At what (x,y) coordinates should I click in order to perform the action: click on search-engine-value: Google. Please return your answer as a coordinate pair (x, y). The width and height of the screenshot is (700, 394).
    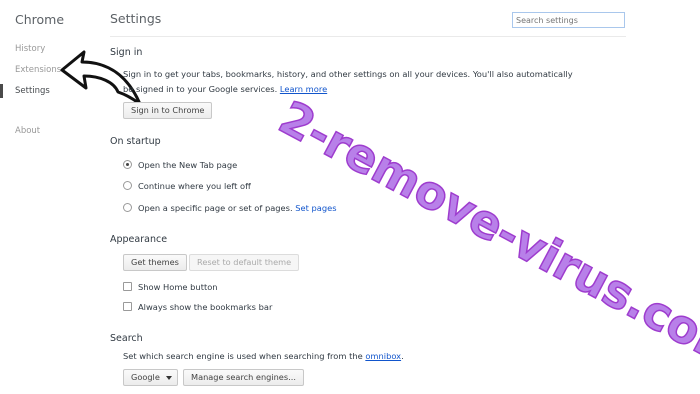
    Looking at the image, I should click on (145, 377).